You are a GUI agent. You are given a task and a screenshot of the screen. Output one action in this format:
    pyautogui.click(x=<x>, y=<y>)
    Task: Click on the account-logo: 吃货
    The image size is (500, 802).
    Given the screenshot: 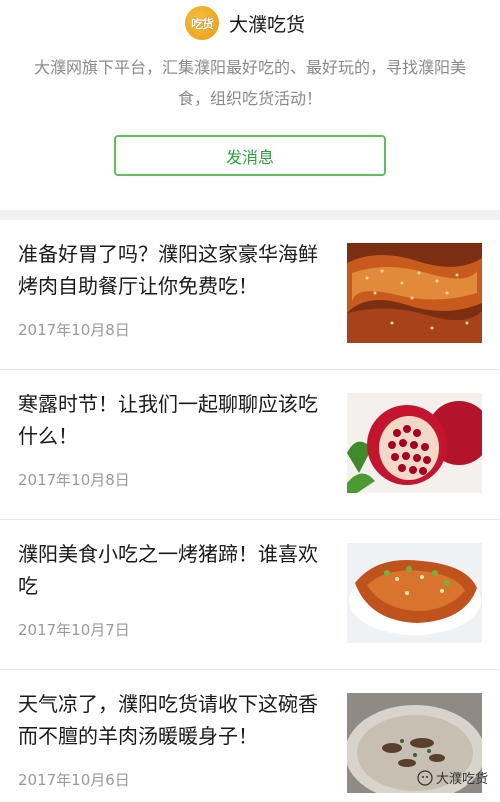 What is the action you would take?
    pyautogui.click(x=202, y=23)
    